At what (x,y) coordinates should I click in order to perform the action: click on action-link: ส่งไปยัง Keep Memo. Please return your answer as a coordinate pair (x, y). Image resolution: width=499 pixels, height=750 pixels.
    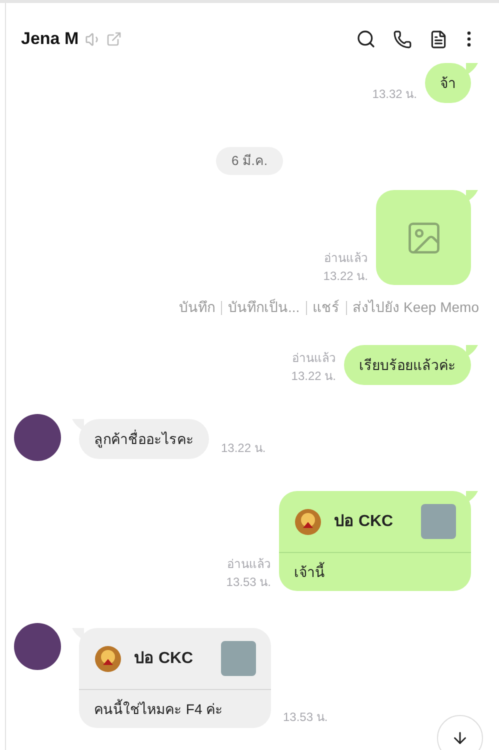
    Looking at the image, I should click on (415, 307).